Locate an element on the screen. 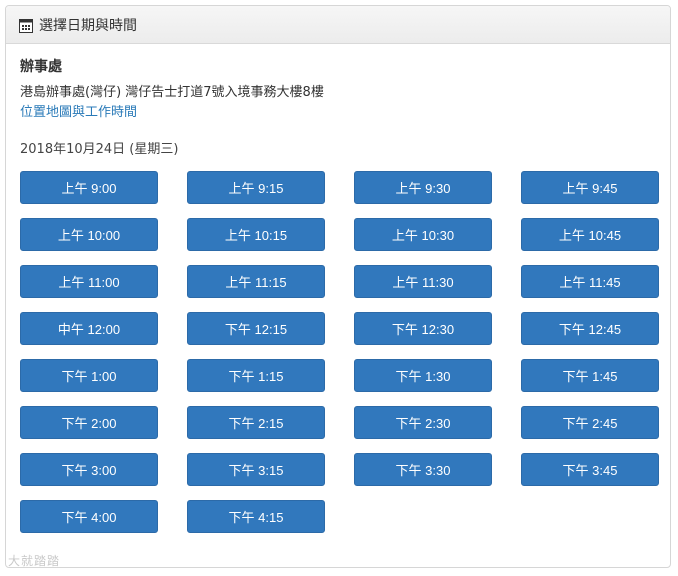 This screenshot has width=678, height=576. time-slot-button: 上午 11:30 is located at coordinates (423, 281).